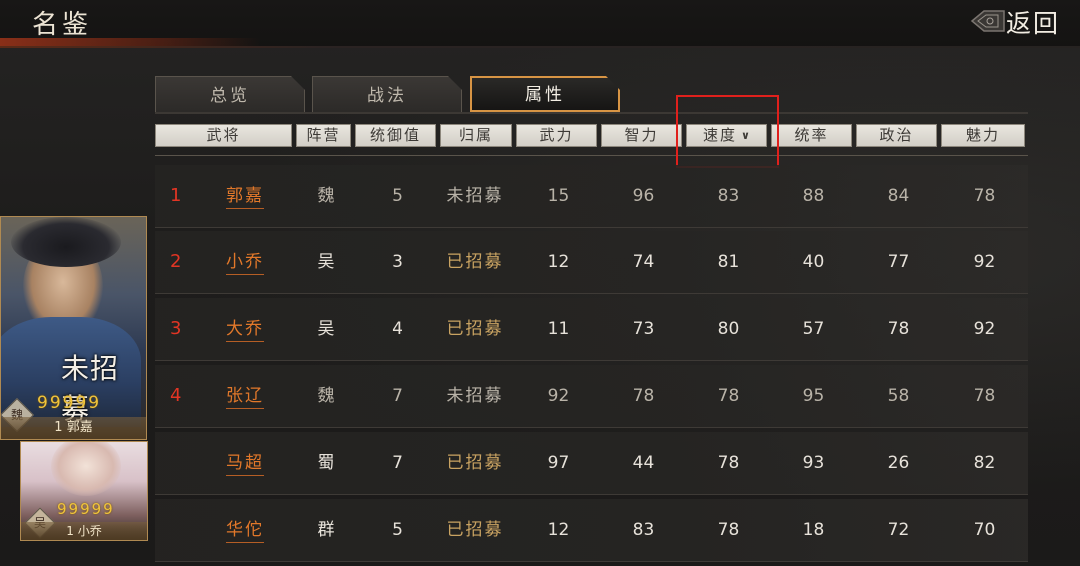 Image resolution: width=1080 pixels, height=566 pixels. I want to click on cell-name: 小乔, so click(245, 262).